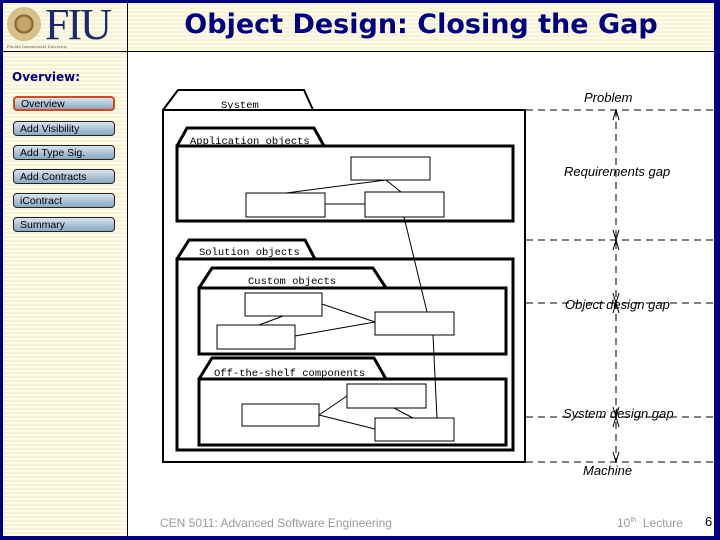 This screenshot has height=540, width=720. I want to click on nav-icontract-button: iContract, so click(64, 200).